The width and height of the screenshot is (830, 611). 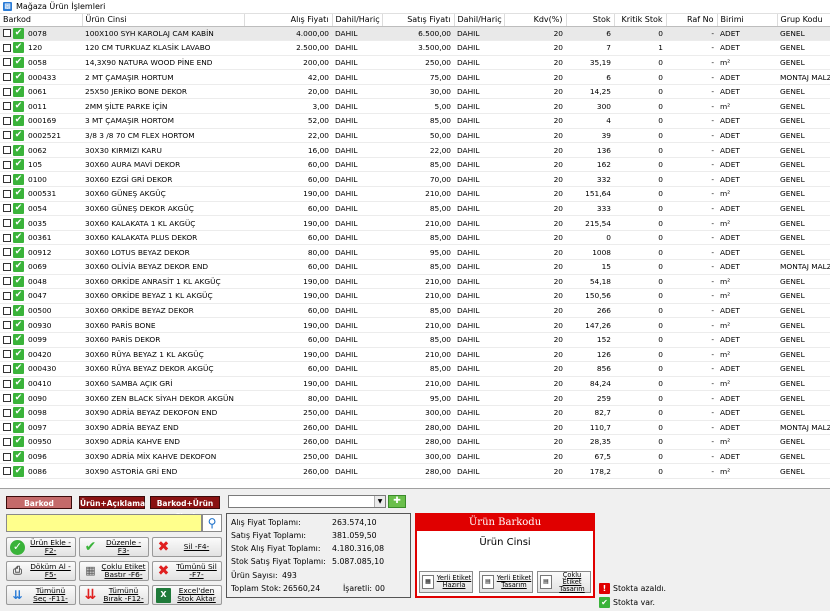 I want to click on column-header: Kdv(%), so click(x=535, y=20).